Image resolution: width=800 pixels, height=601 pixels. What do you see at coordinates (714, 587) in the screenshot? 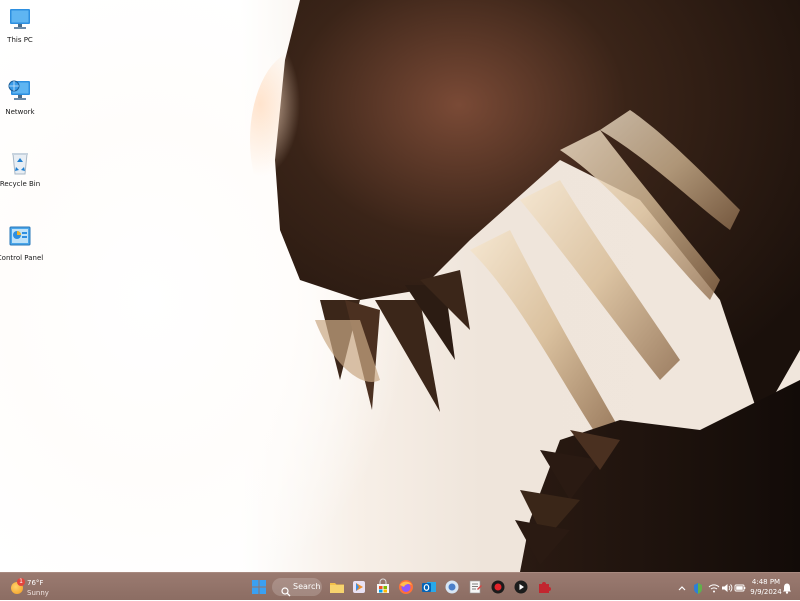
I see `wifi-icon` at bounding box center [714, 587].